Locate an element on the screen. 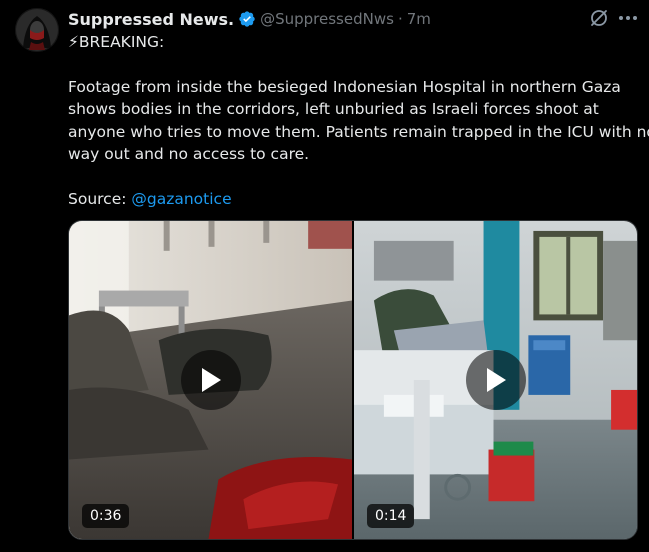 This screenshot has width=649, height=552. tweet-timestamp: 7m is located at coordinates (419, 19).